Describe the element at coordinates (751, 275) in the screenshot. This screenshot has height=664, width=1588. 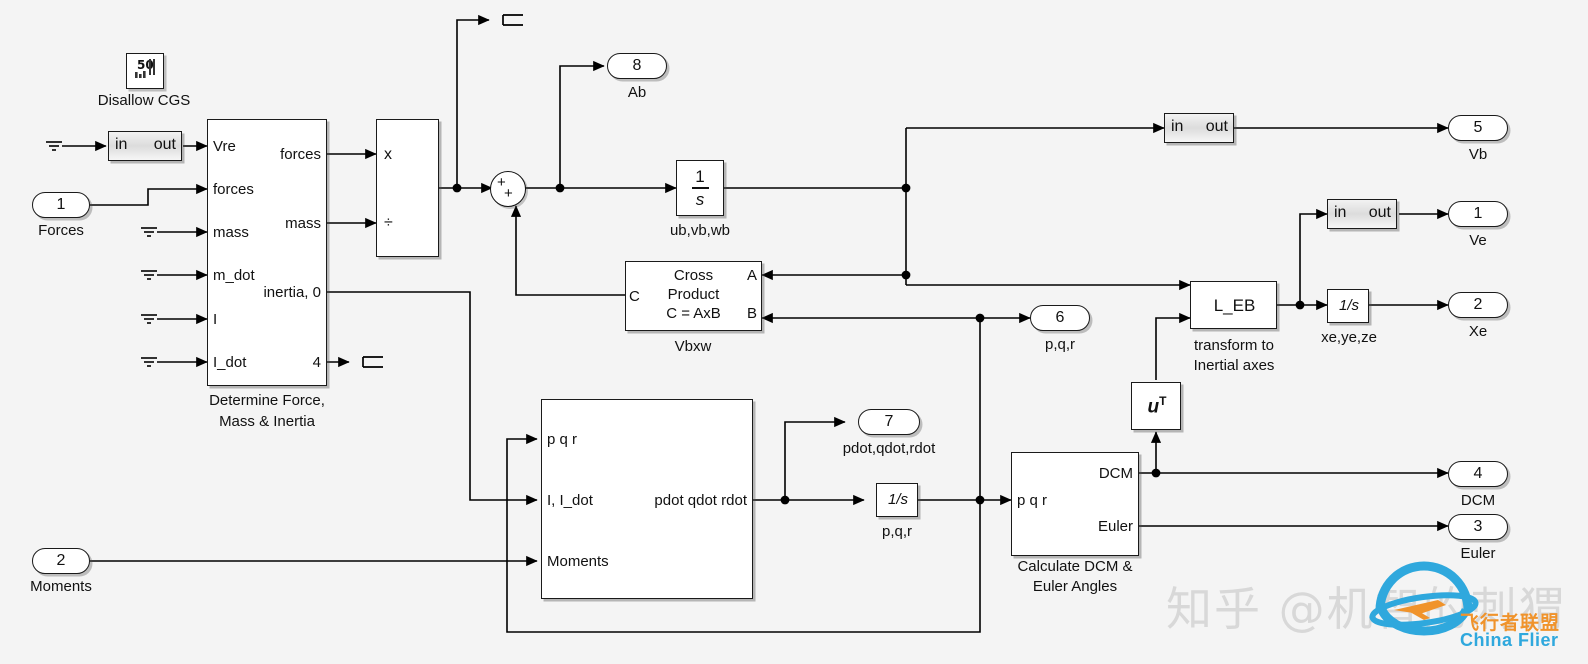
I see `cross-product-port-a: A` at that location.